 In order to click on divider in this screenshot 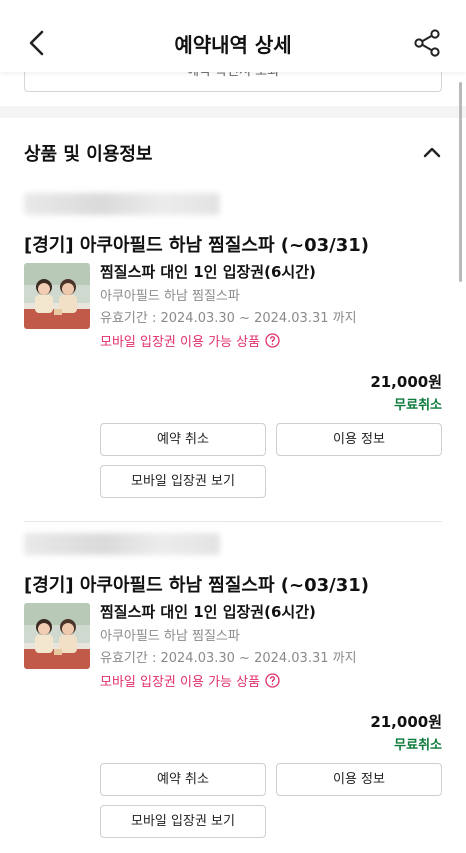, I will do `click(233, 521)`.